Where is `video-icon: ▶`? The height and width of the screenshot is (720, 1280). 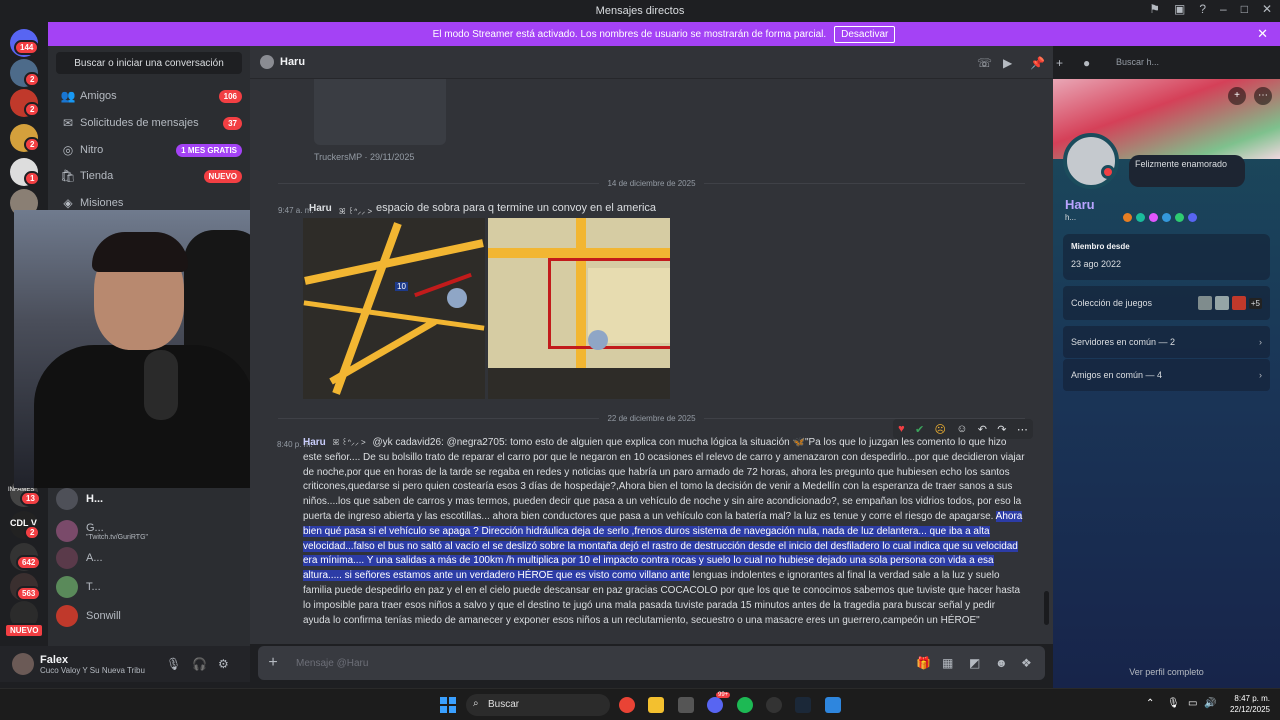
video-icon: ▶ is located at coordinates (1007, 63).